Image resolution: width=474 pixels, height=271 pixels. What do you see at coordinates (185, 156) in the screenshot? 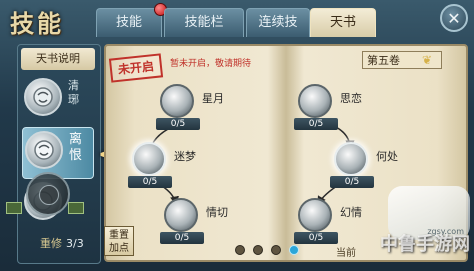
I see `talent-name: 迷梦` at bounding box center [185, 156].